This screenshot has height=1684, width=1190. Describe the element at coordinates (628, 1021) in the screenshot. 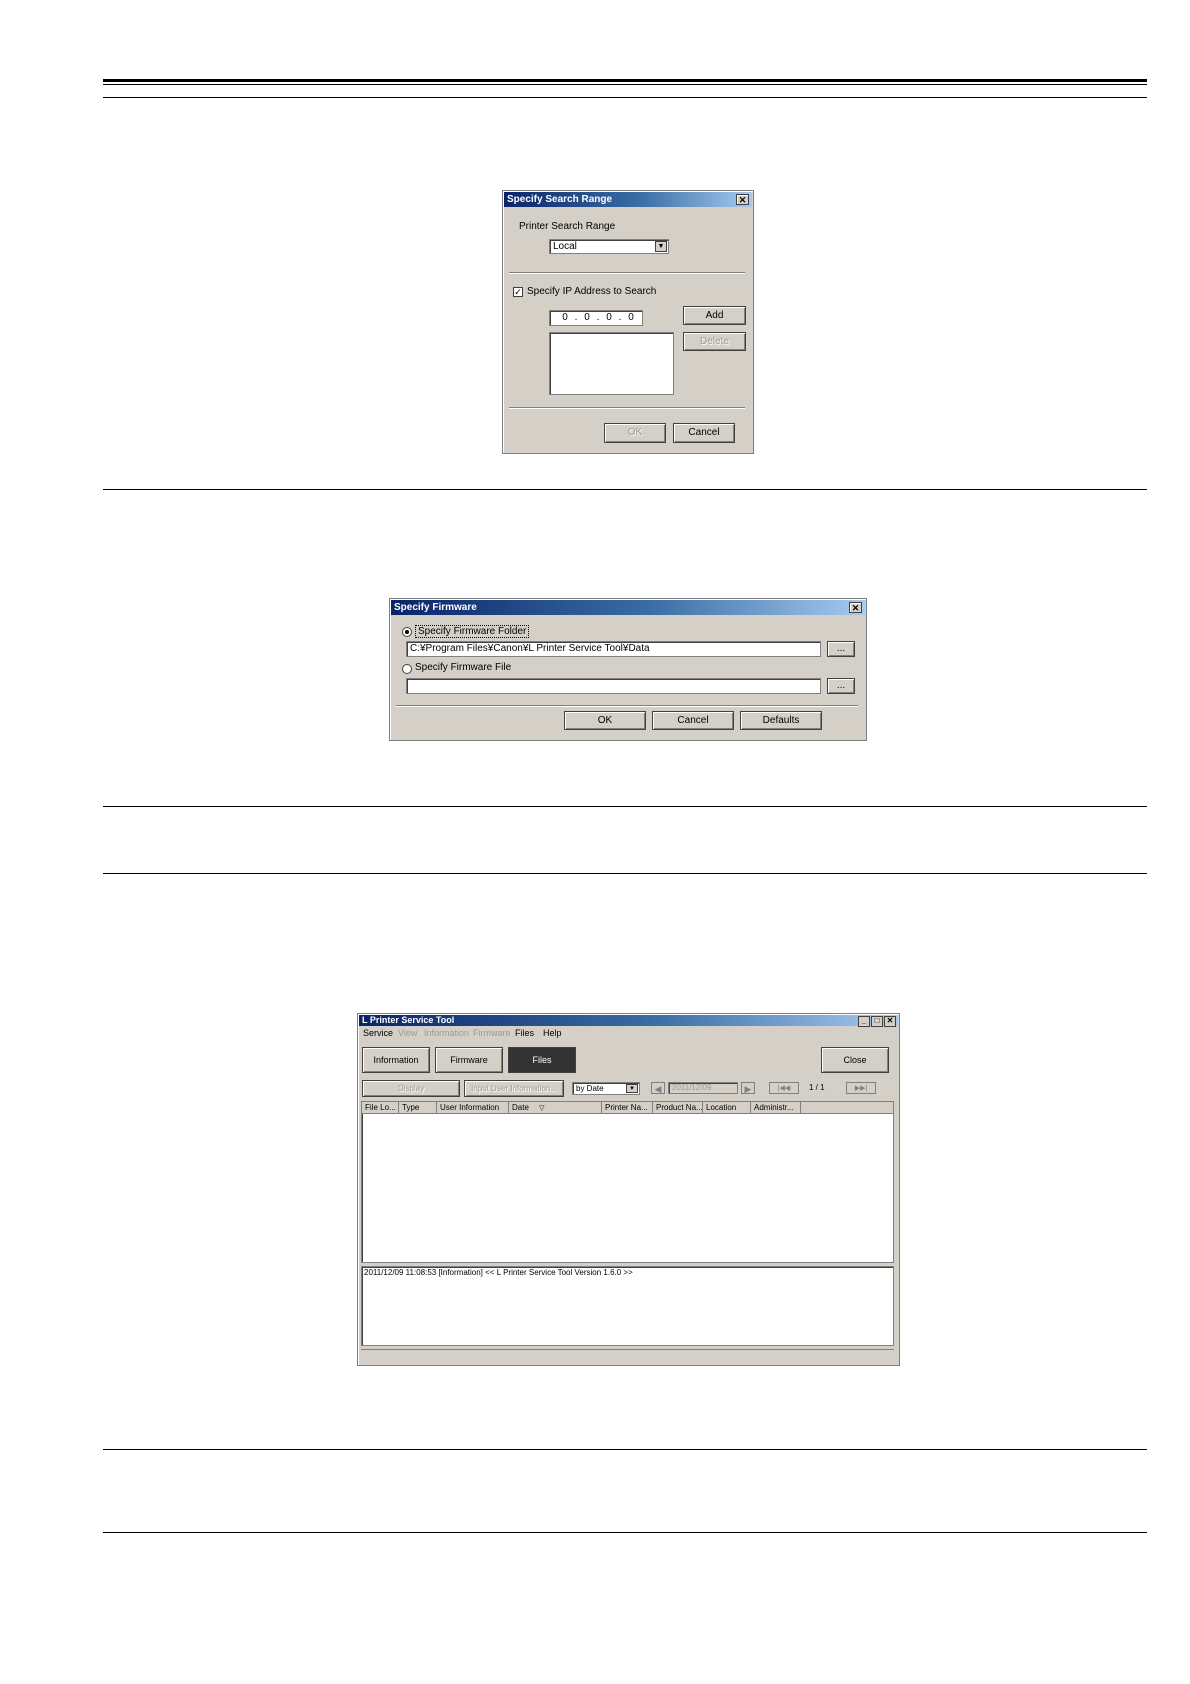

I see `window-titlebar: L Printer Service Tool _ □ ✕` at that location.